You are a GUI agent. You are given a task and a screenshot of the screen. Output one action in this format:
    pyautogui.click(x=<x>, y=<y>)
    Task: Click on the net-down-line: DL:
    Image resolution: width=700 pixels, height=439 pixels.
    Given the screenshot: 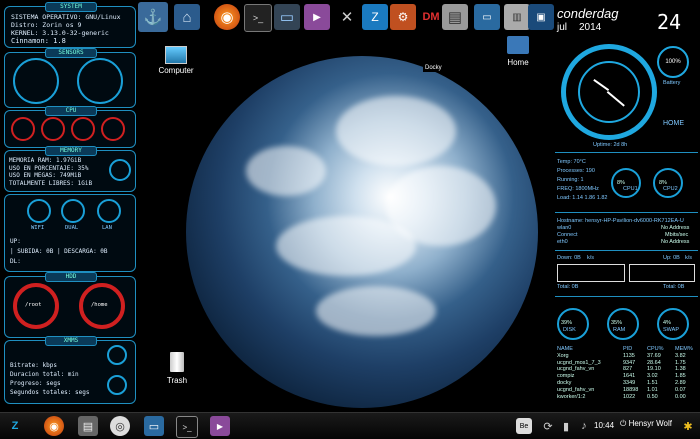 What is the action you would take?
    pyautogui.click(x=15, y=261)
    